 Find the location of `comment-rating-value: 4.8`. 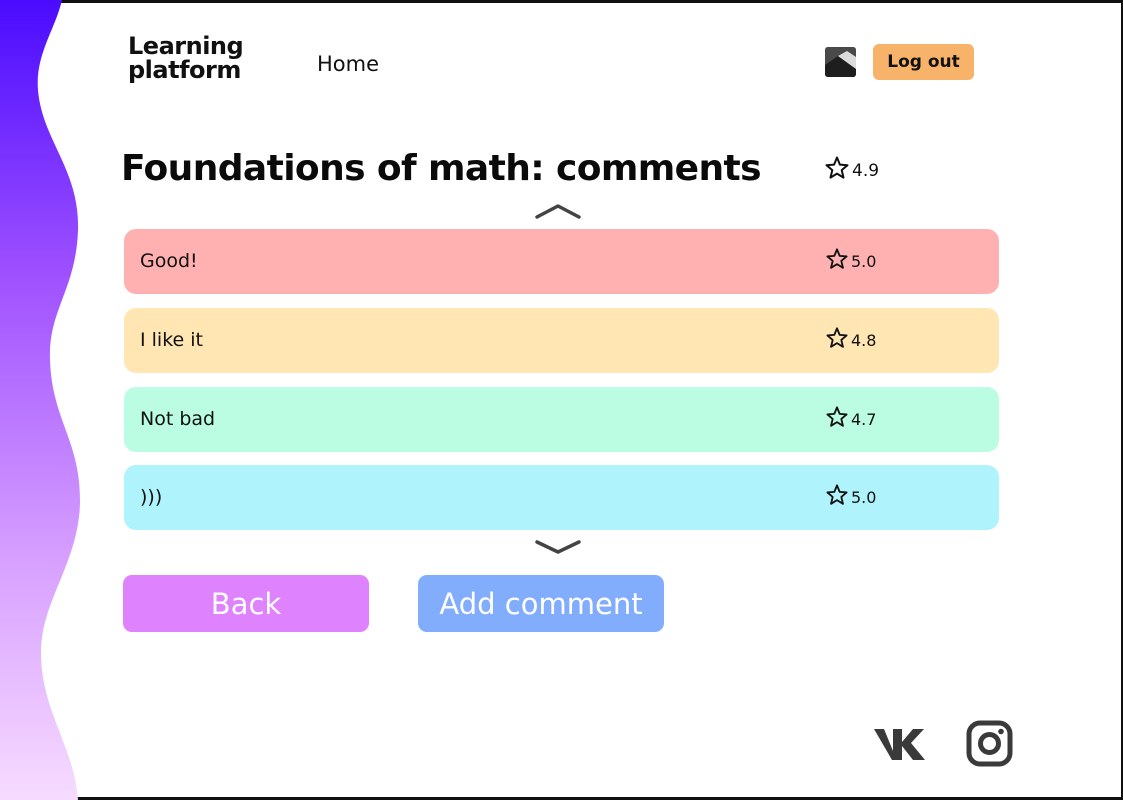

comment-rating-value: 4.8 is located at coordinates (864, 340).